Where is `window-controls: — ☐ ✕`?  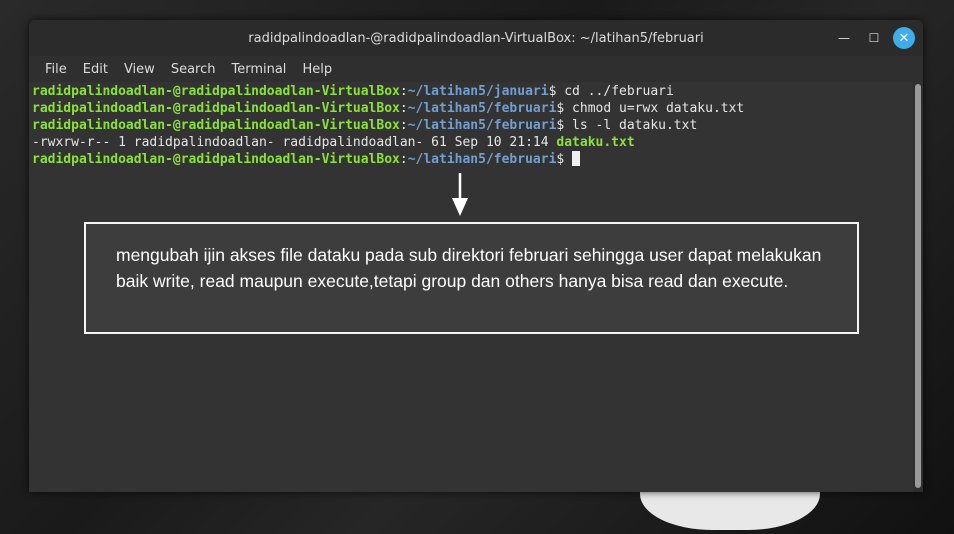 window-controls: — ☐ ✕ is located at coordinates (874, 38).